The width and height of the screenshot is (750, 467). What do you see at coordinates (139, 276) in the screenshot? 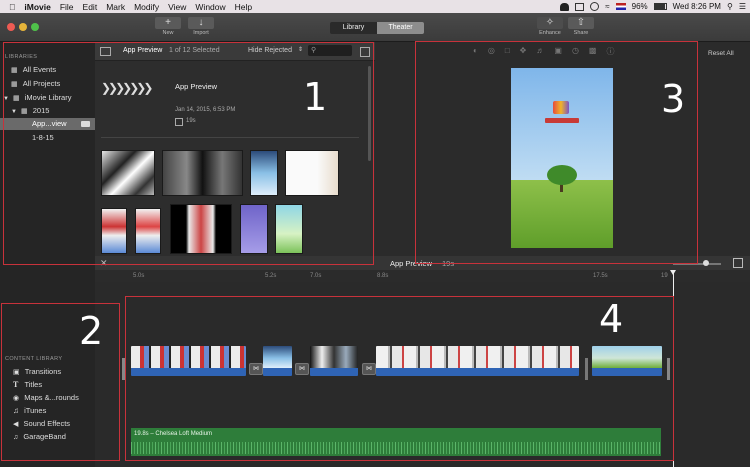
I see `ruler-tick: 5.0s` at bounding box center [139, 276].